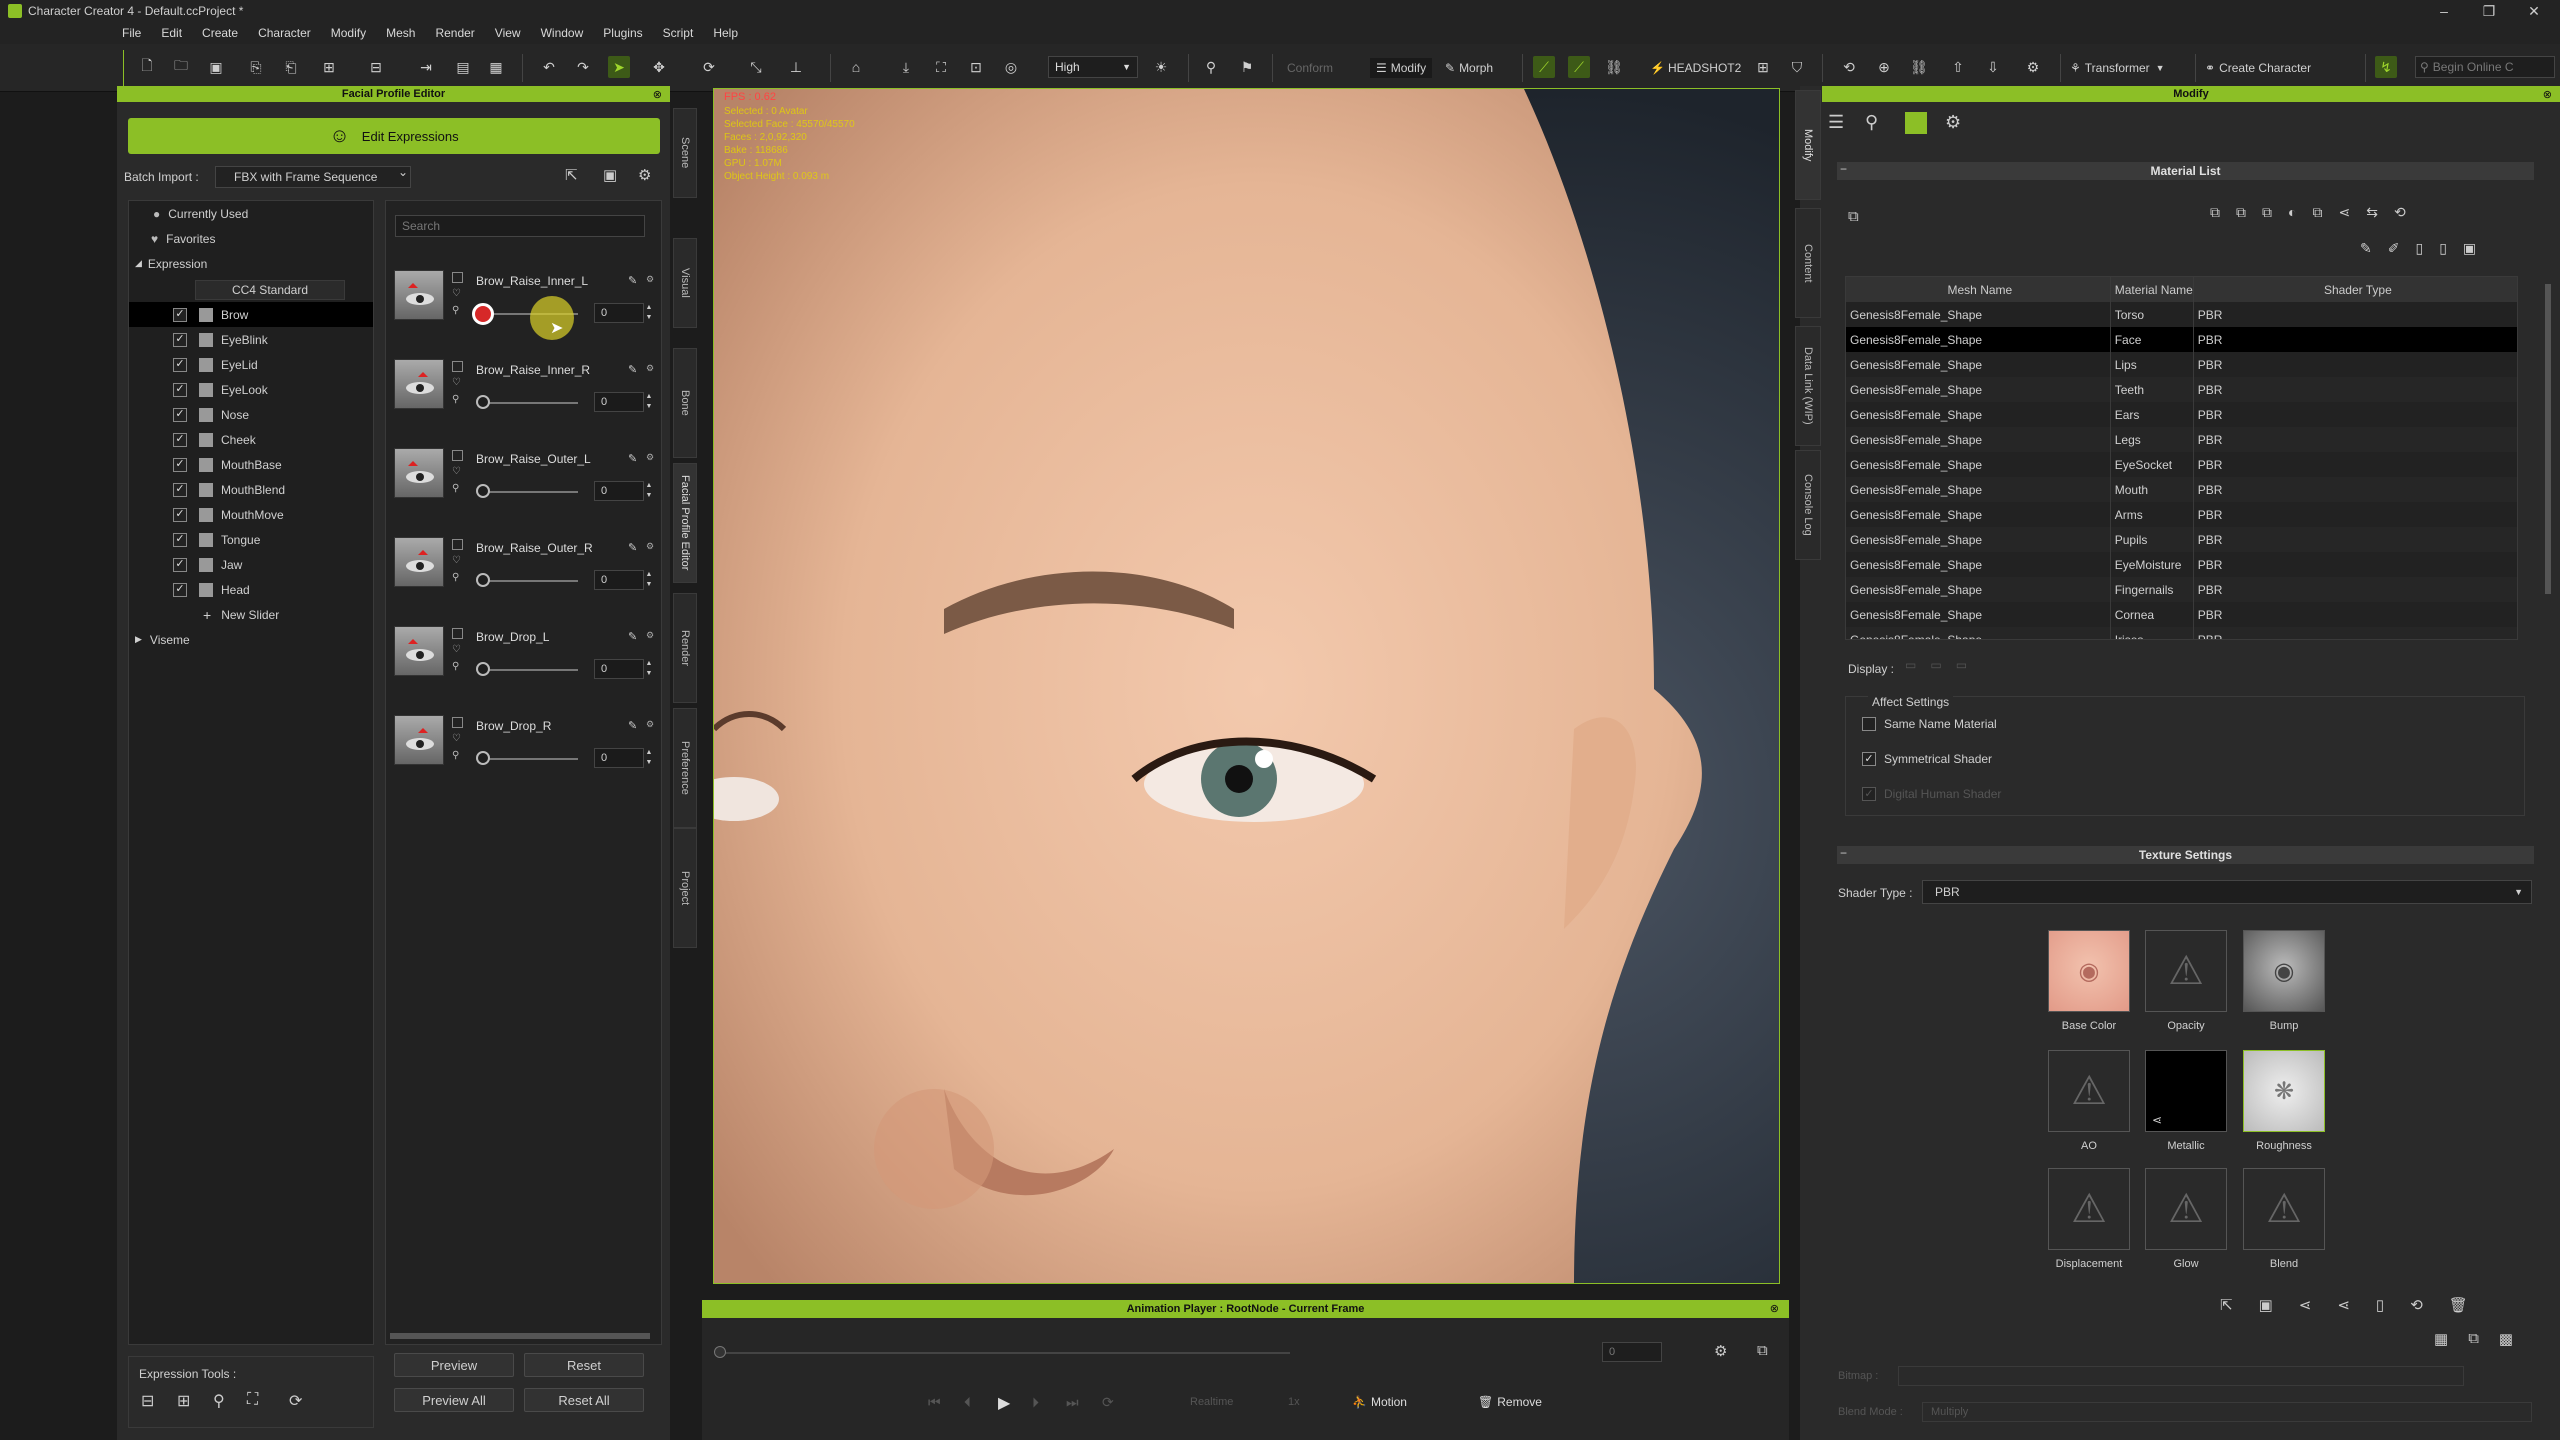 Image resolution: width=2560 pixels, height=1440 pixels. I want to click on texture-slot-base-color: ◉, so click(2089, 971).